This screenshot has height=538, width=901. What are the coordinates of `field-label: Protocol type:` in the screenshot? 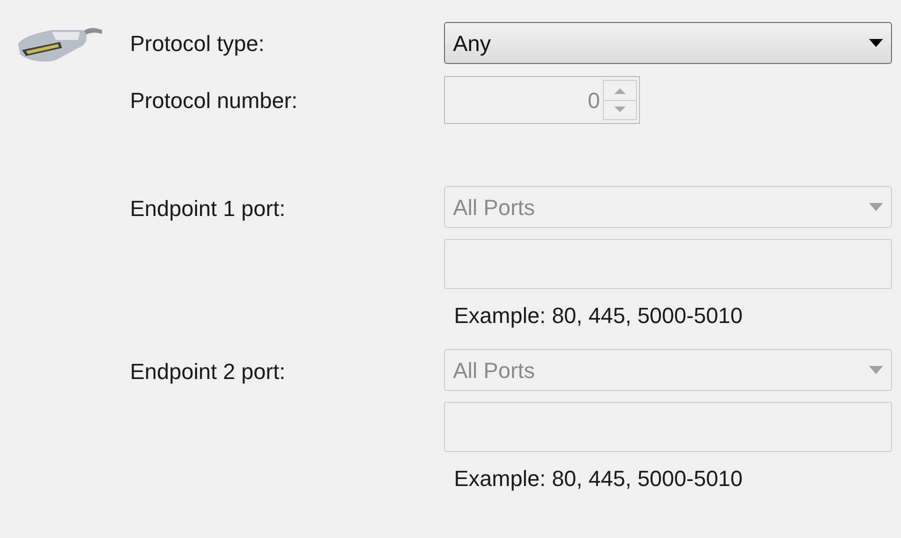 It's located at (198, 44).